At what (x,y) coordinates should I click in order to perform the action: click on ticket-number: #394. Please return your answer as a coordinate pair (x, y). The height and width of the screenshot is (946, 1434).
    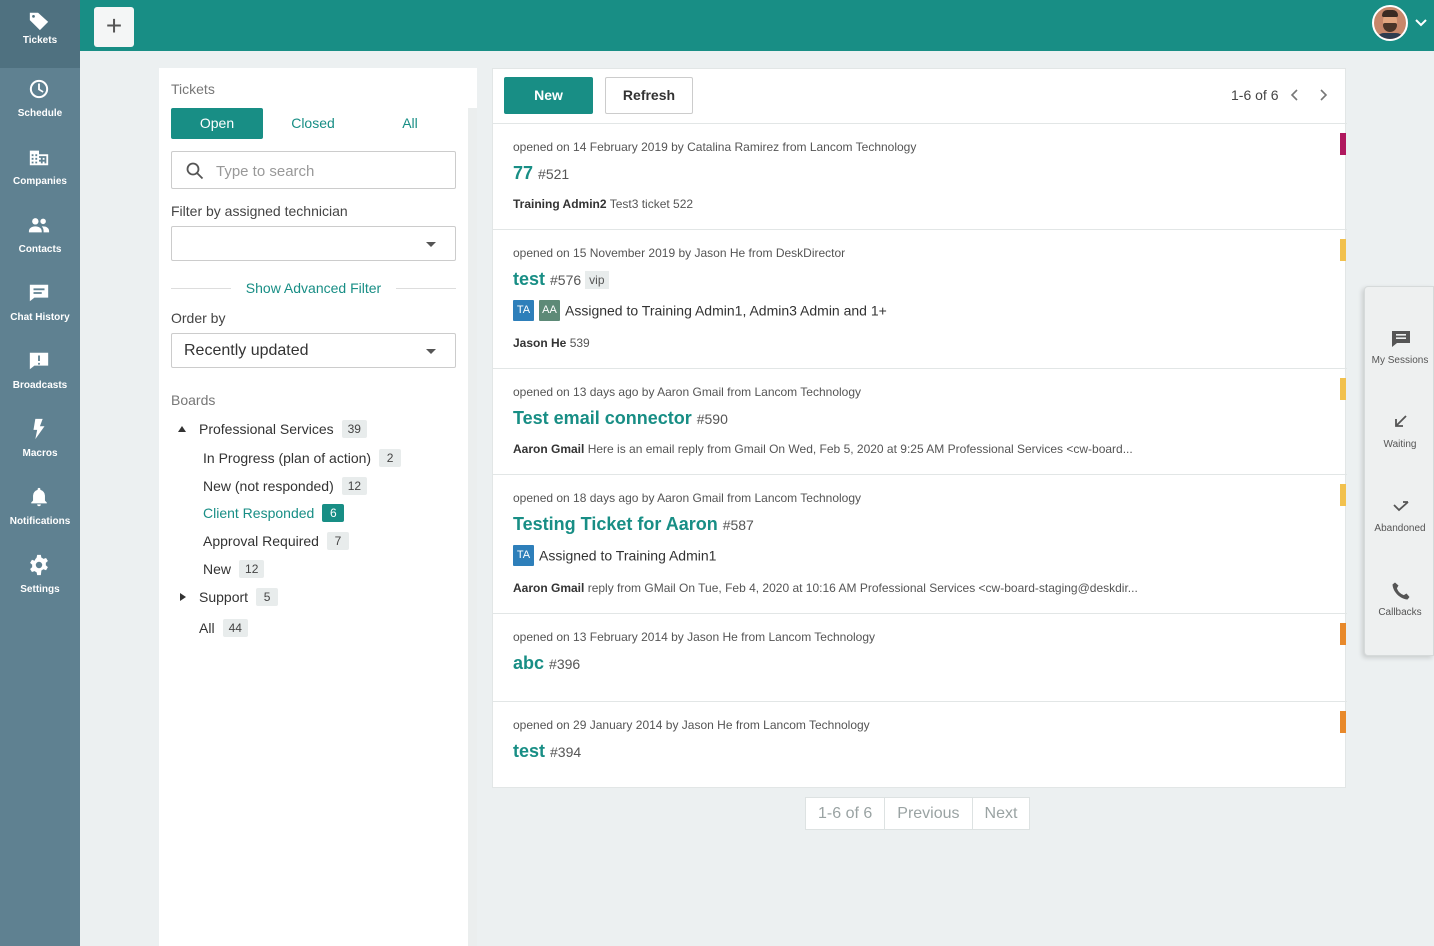
    Looking at the image, I should click on (566, 751).